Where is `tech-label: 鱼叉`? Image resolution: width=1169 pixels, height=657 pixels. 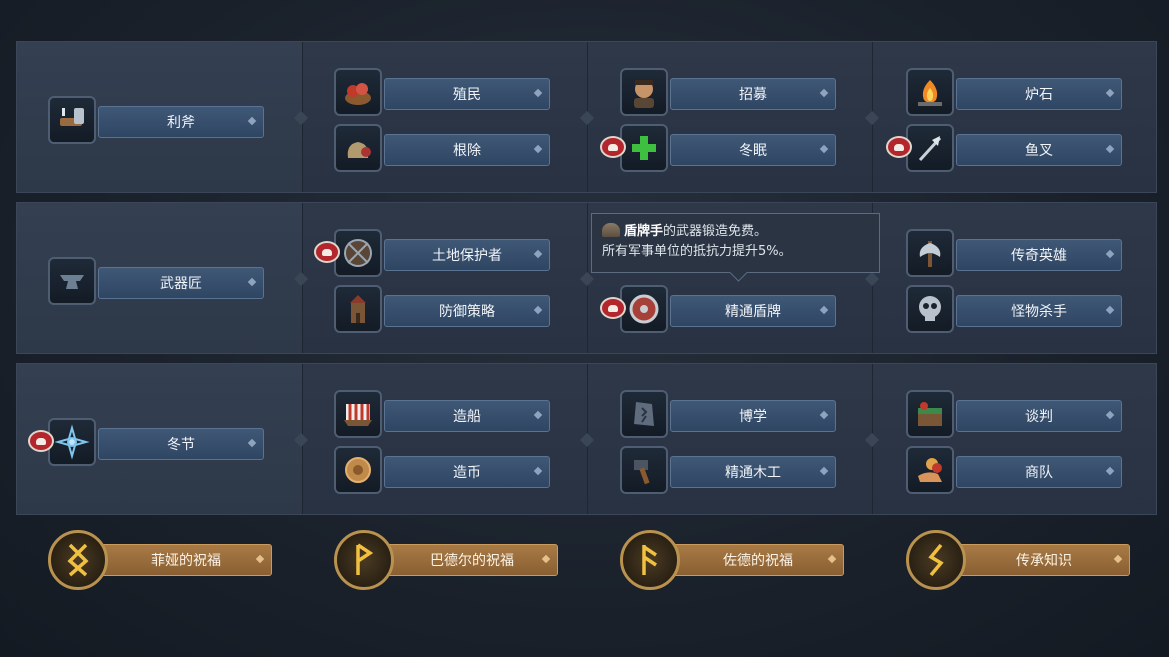 tech-label: 鱼叉 is located at coordinates (1039, 151).